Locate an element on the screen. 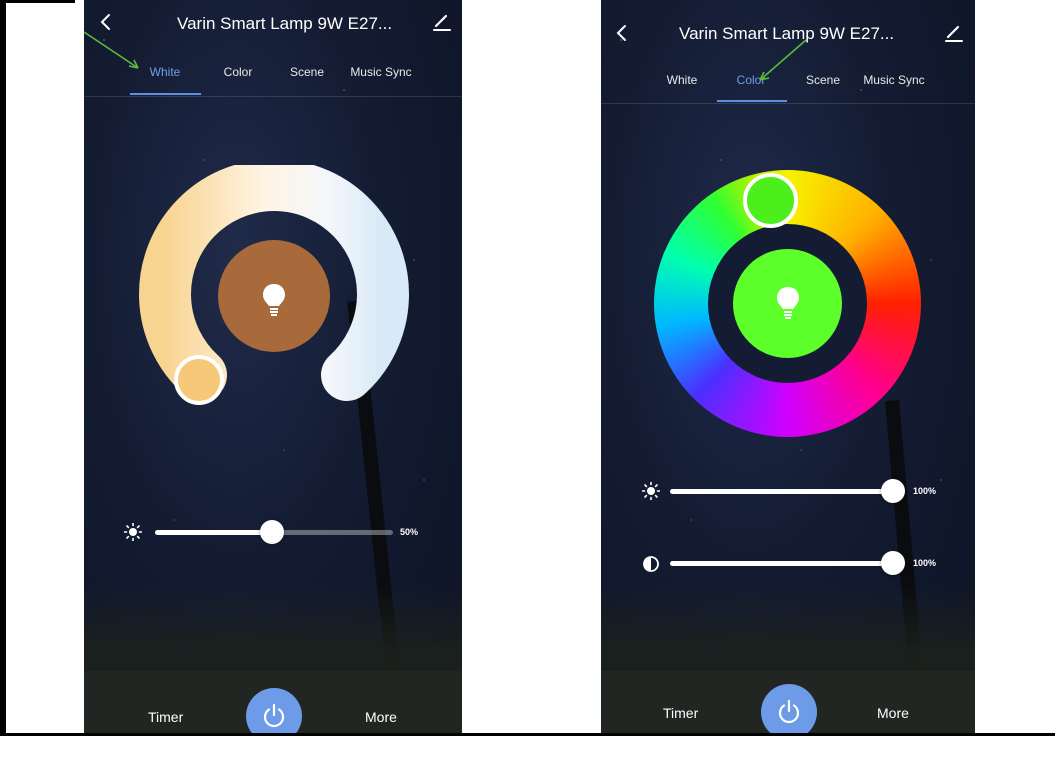 The width and height of the screenshot is (1055, 762). saturation-value: 100% is located at coordinates (925, 563).